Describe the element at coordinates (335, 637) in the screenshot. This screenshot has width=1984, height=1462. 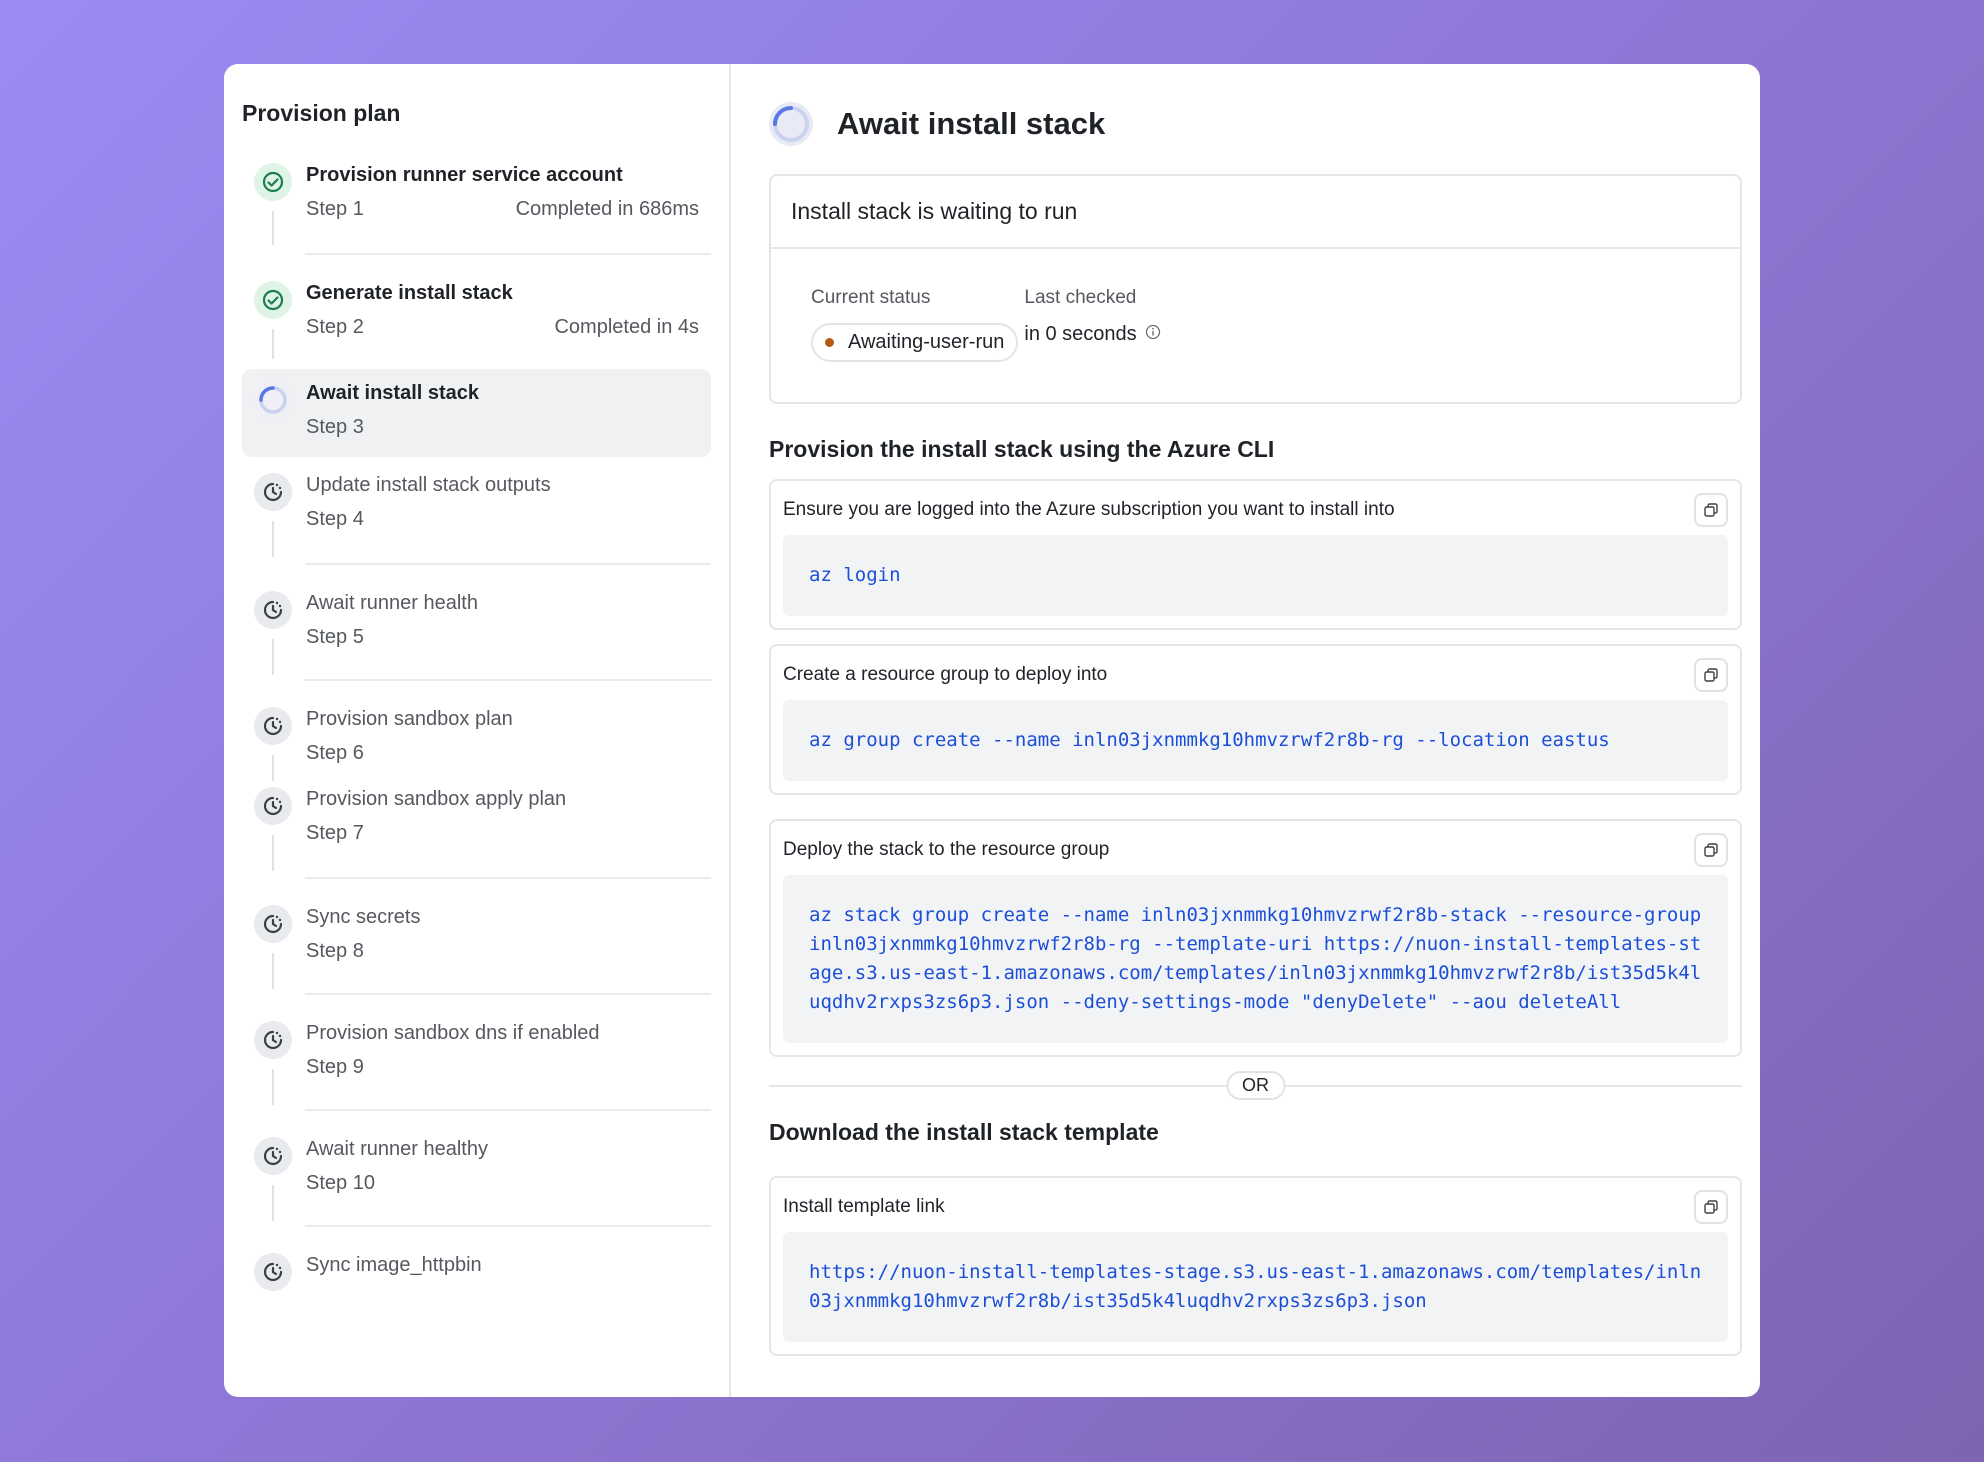
I see `step-number: Step 5` at that location.